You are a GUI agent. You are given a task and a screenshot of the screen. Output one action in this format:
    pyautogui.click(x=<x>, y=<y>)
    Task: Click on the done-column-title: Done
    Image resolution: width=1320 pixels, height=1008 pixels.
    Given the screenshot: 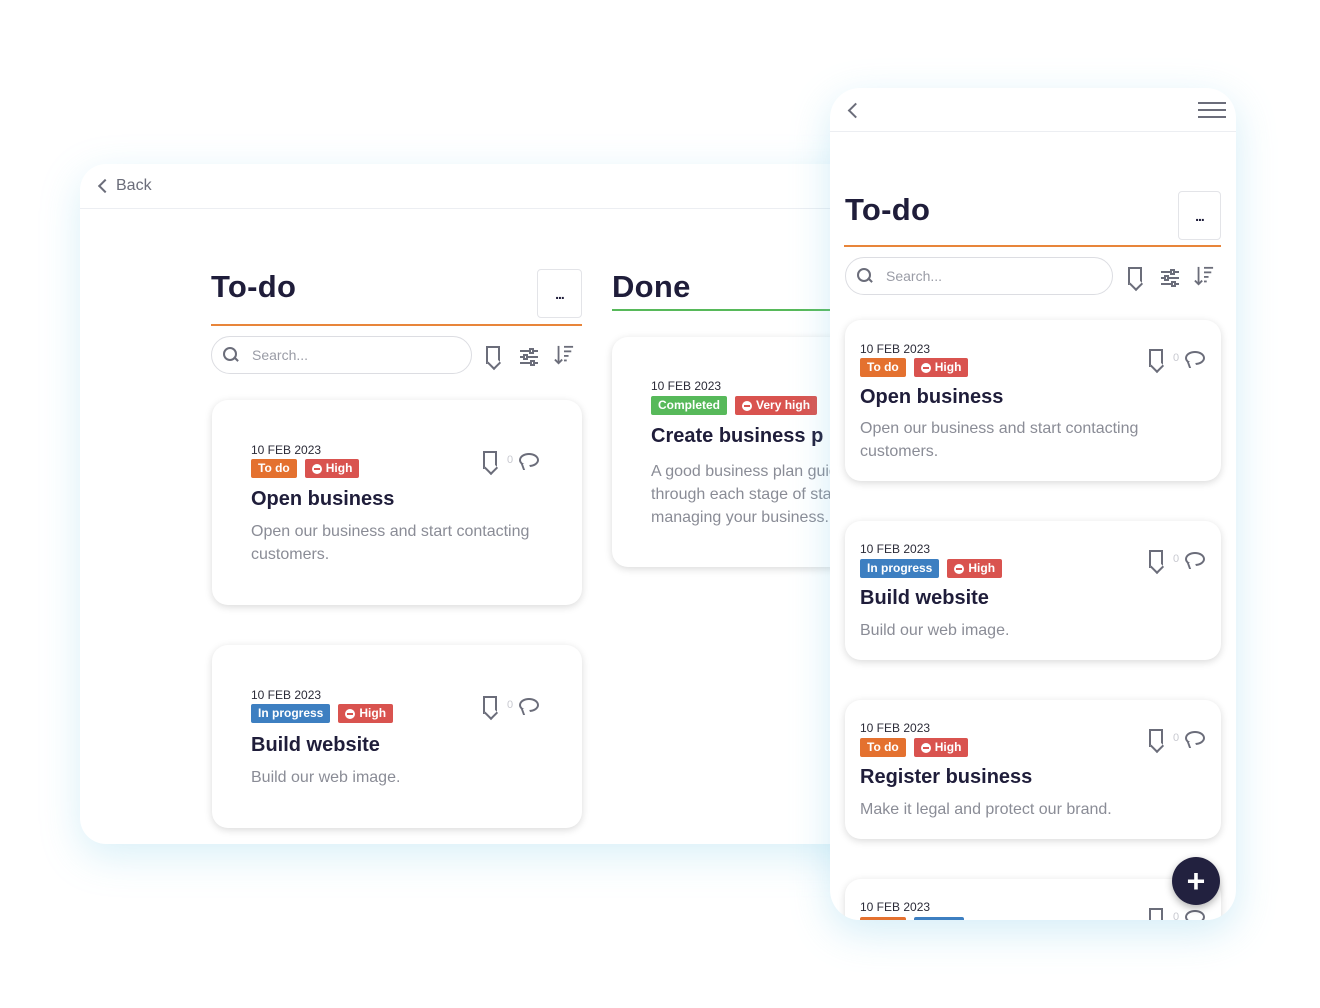 What is the action you would take?
    pyautogui.click(x=651, y=286)
    